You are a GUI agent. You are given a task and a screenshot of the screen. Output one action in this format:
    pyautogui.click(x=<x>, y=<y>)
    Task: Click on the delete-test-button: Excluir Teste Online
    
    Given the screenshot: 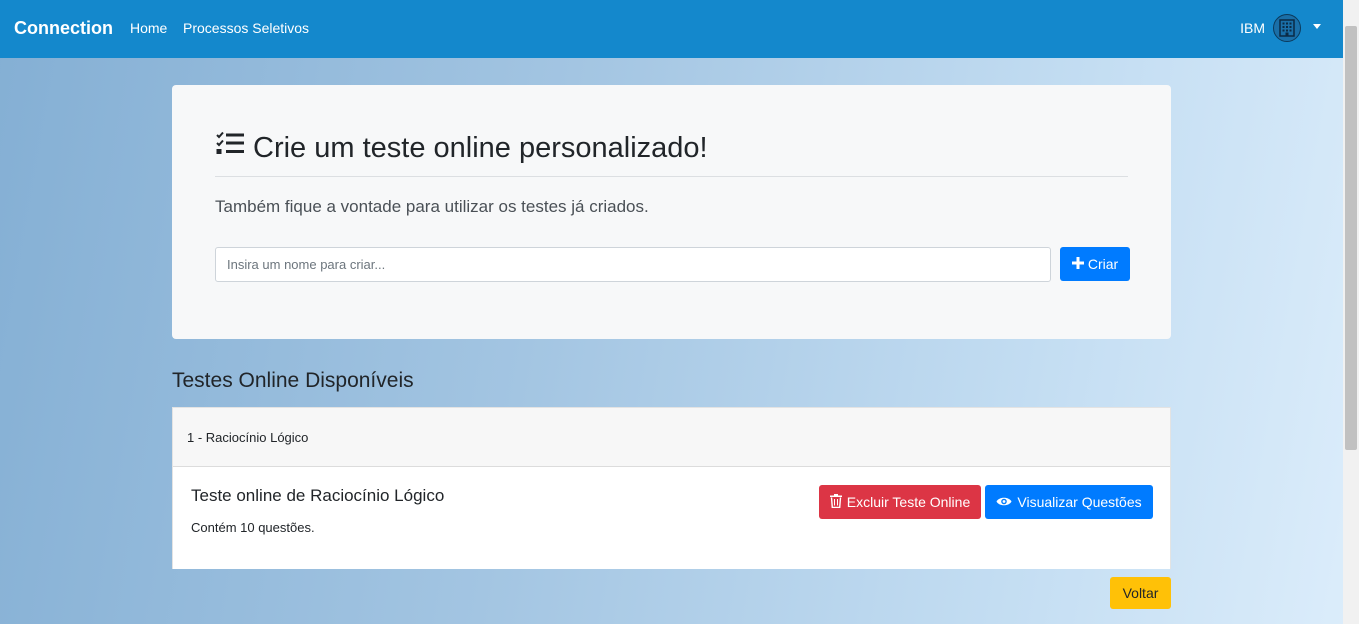 What is the action you would take?
    pyautogui.click(x=900, y=502)
    